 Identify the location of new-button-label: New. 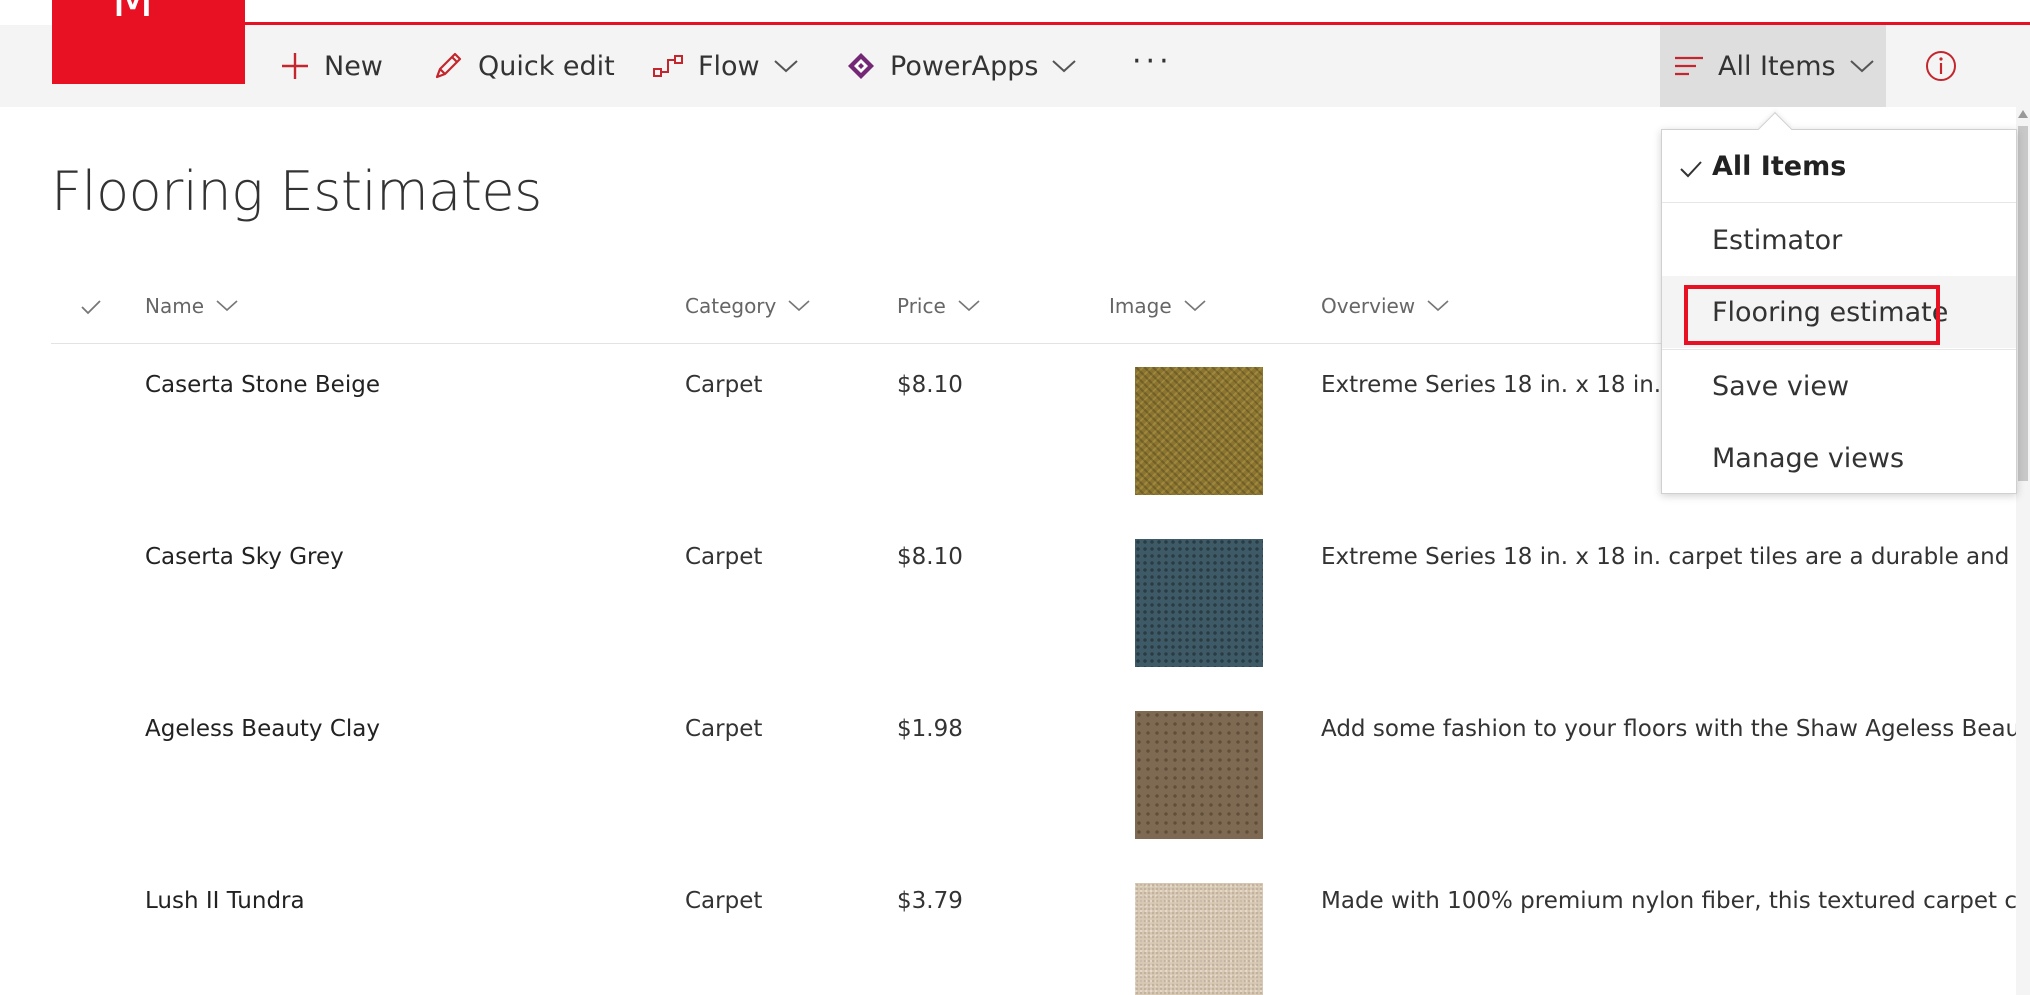
(353, 66).